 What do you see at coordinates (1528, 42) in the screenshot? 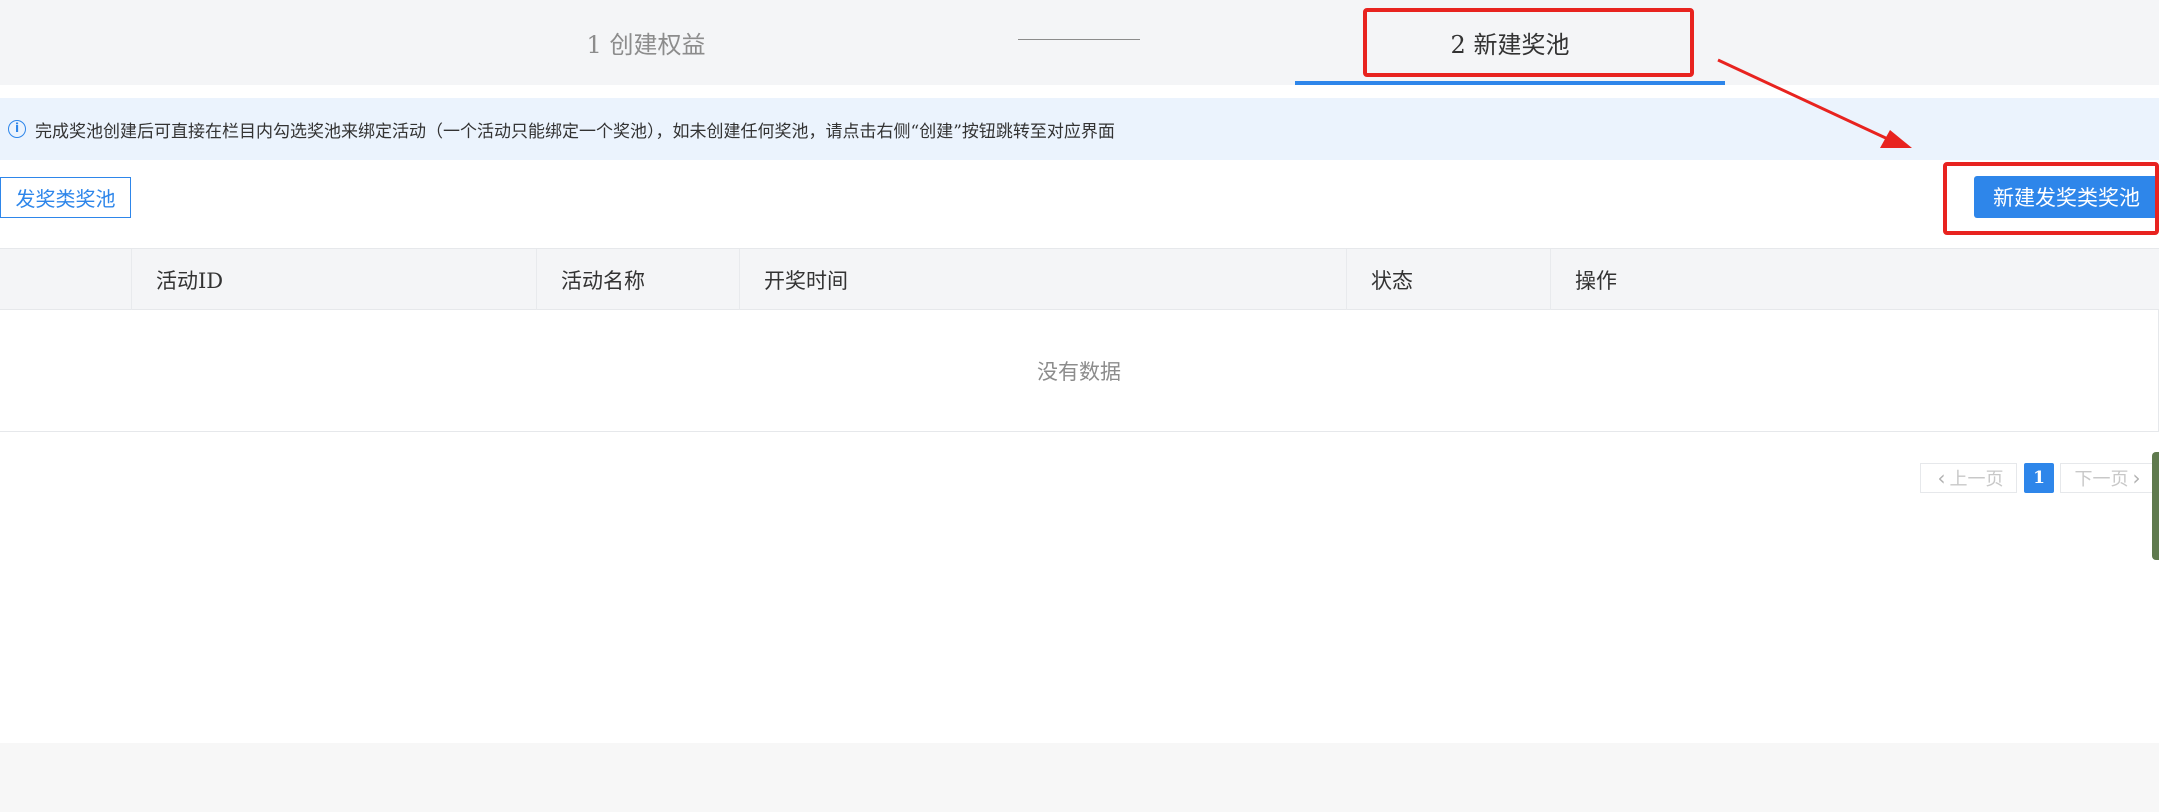
I see `annotation-highlight-step` at bounding box center [1528, 42].